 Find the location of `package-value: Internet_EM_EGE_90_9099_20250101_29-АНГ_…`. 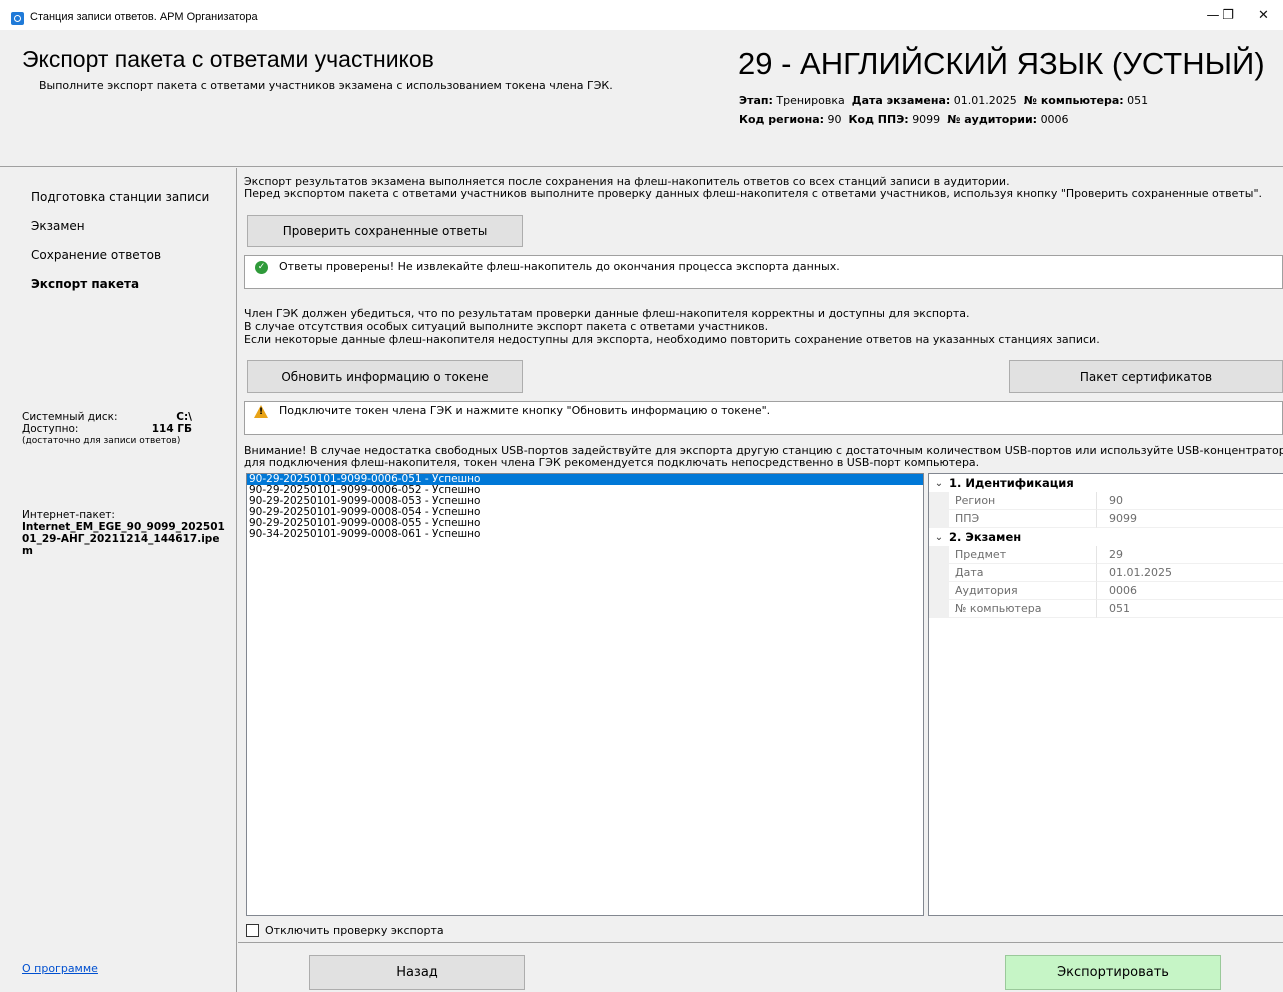

package-value: Internet_EM_EGE_90_9099_20250101_29-АНГ_… is located at coordinates (123, 539).